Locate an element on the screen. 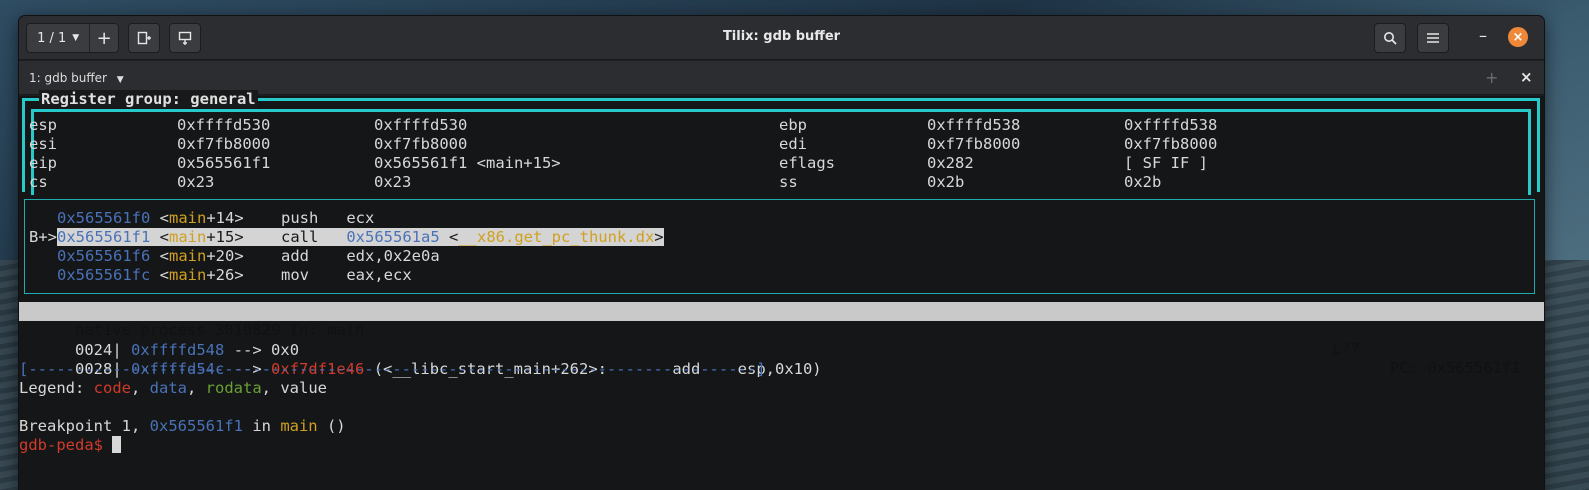  window-title: Tilix: gdb buffer is located at coordinates (781, 36).